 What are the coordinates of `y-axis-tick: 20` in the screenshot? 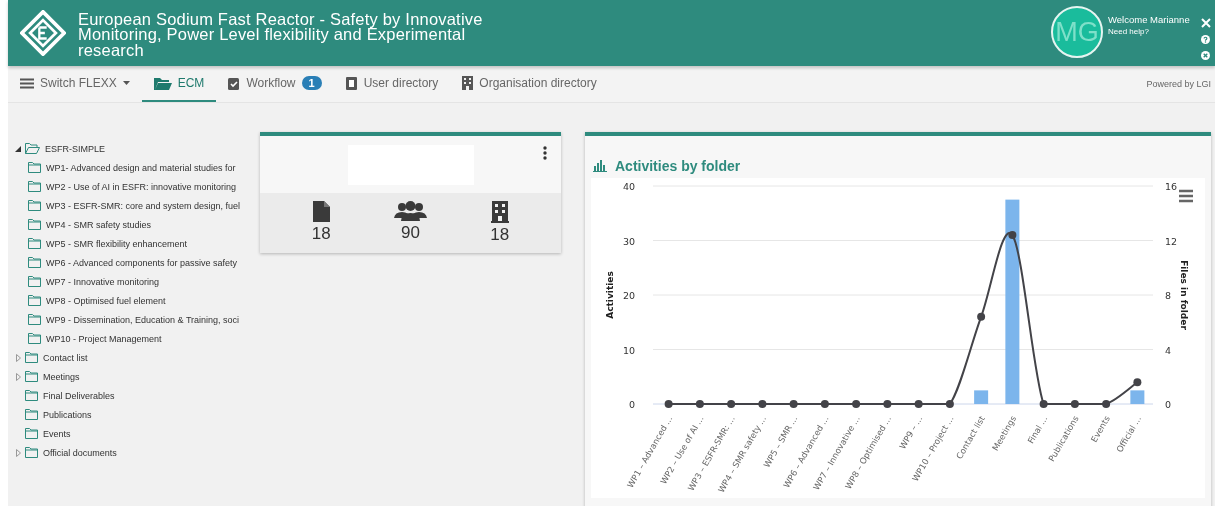 It's located at (628, 295).